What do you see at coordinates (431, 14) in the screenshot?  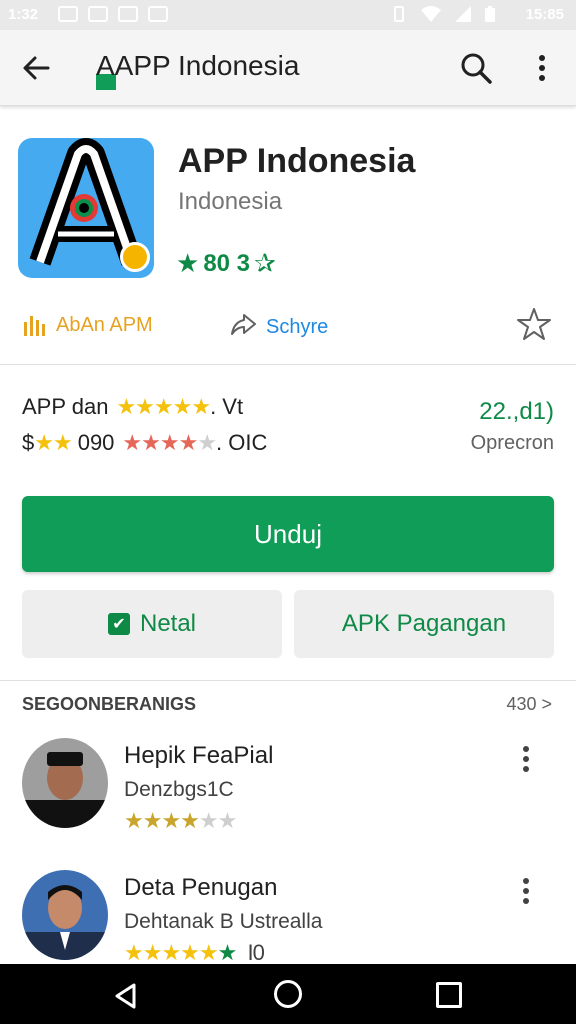 I see `wifi-icon` at bounding box center [431, 14].